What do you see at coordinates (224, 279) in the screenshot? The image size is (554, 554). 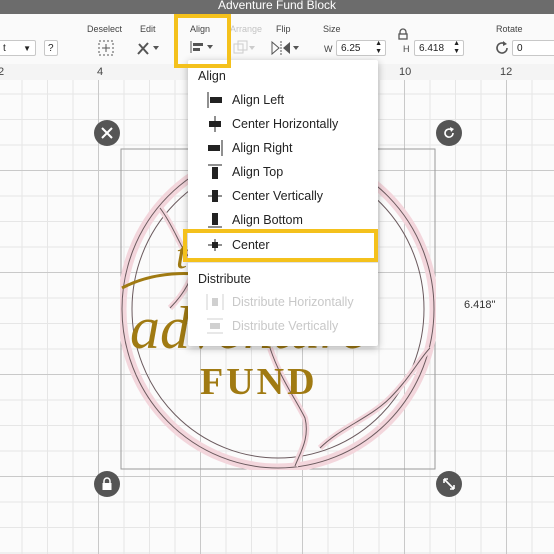 I see `distribute-section-header: Distribute` at bounding box center [224, 279].